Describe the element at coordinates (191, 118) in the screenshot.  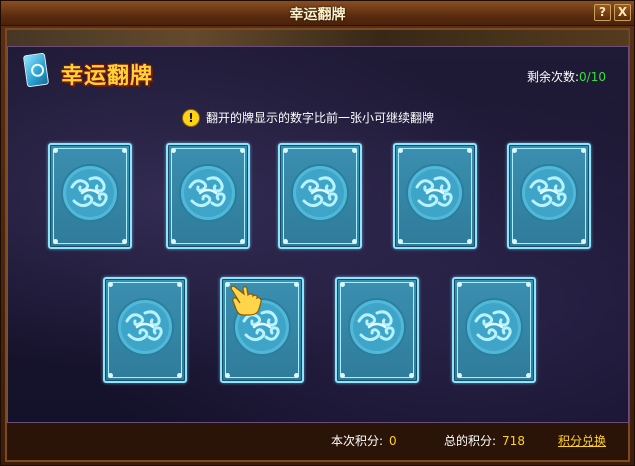
I see `warning-icon: !` at that location.